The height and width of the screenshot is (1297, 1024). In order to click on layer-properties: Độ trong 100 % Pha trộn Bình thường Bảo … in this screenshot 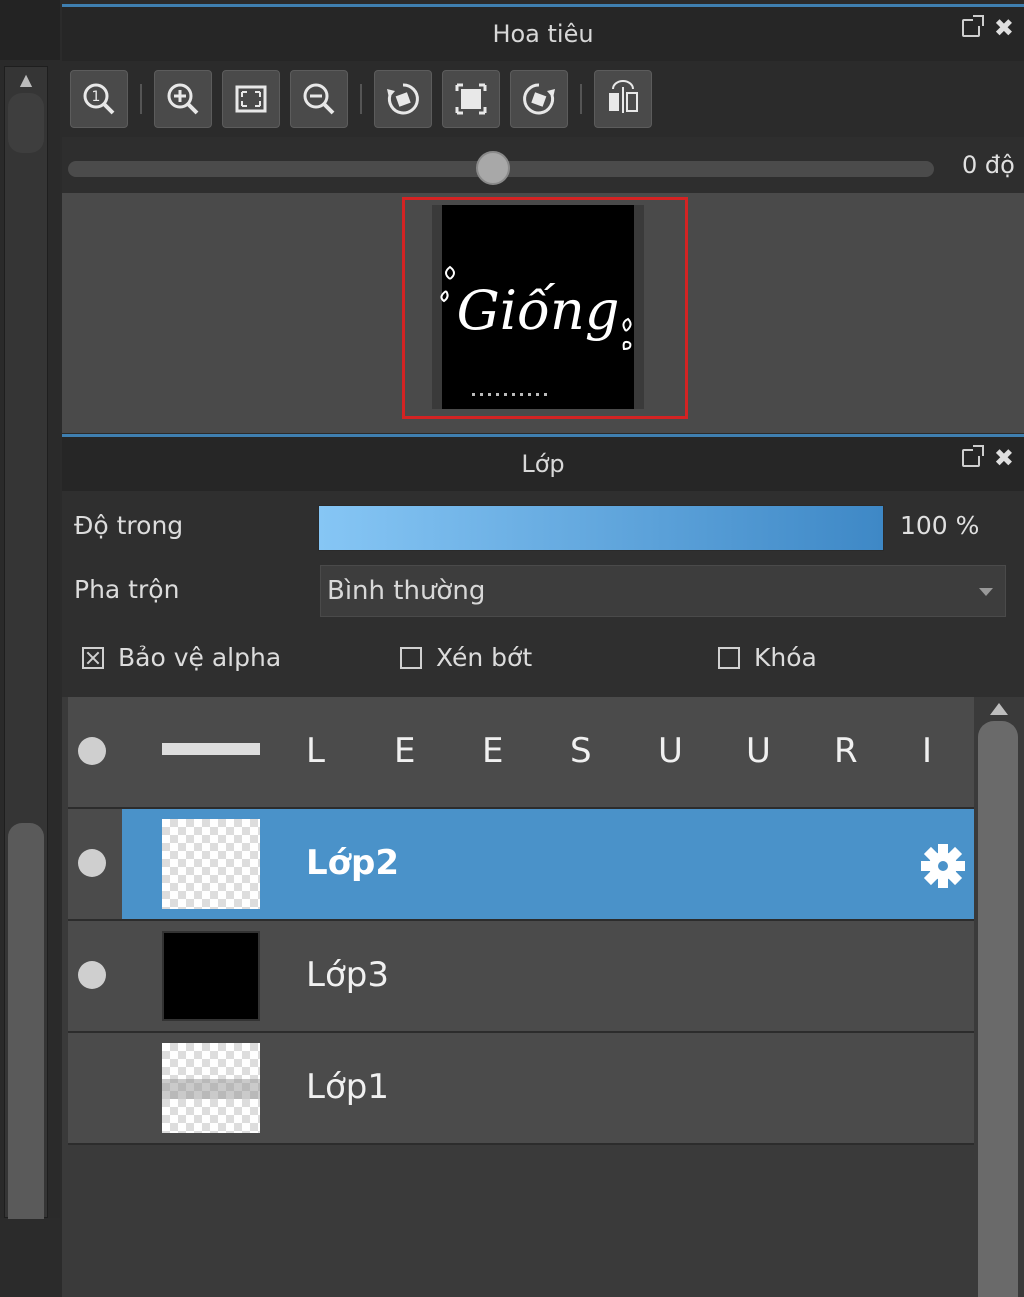, I will do `click(543, 594)`.